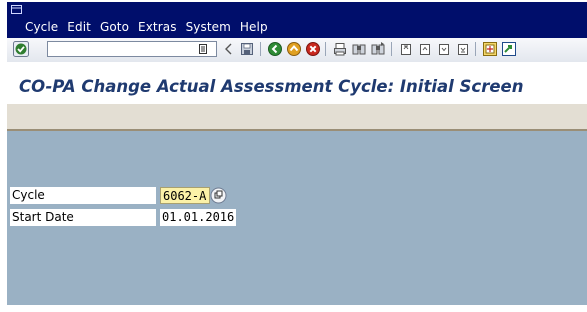 The width and height of the screenshot is (587, 312). What do you see at coordinates (444, 49) in the screenshot?
I see `next-page-icon` at bounding box center [444, 49].